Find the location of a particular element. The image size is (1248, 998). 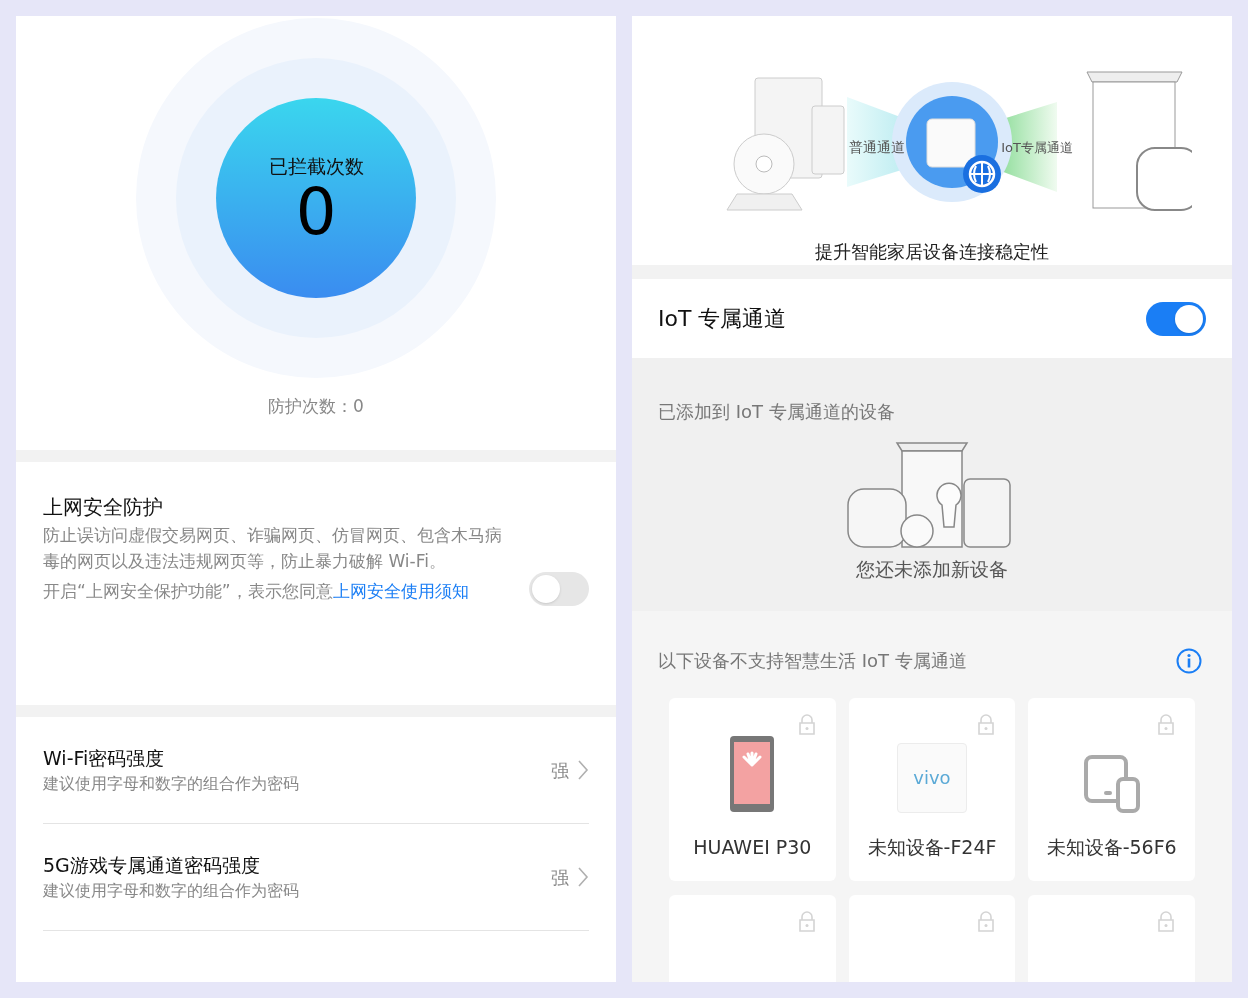

device-card: HUAWEI P30 is located at coordinates (752, 789).